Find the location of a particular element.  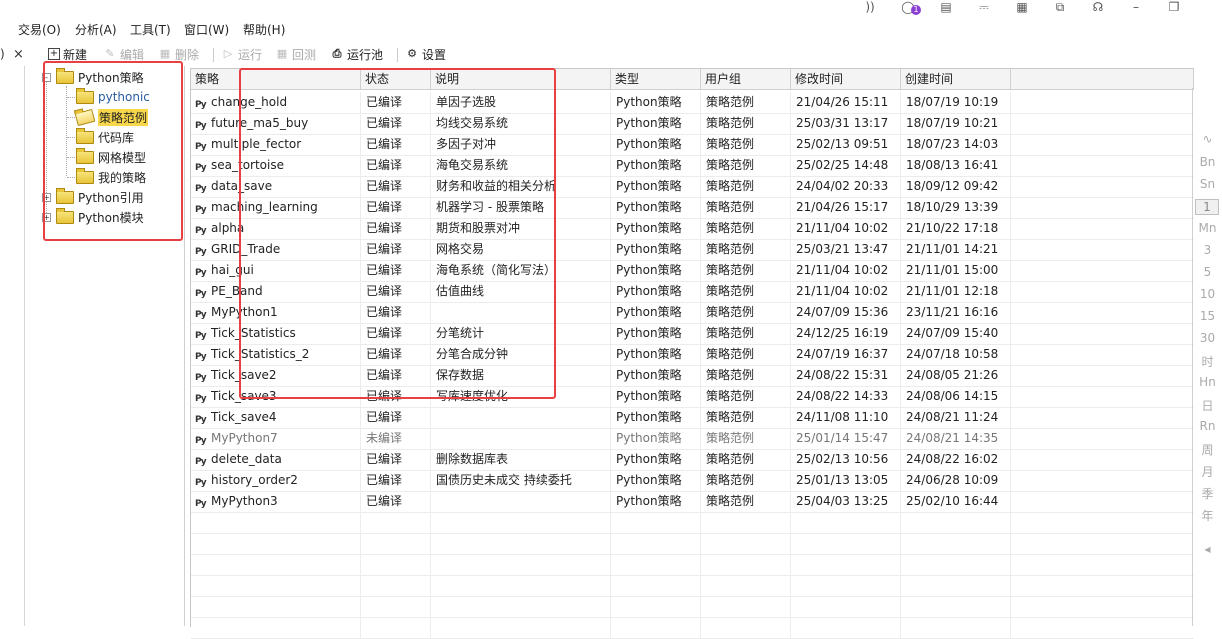

settings-button: ⚙ 设置 is located at coordinates (425, 54).